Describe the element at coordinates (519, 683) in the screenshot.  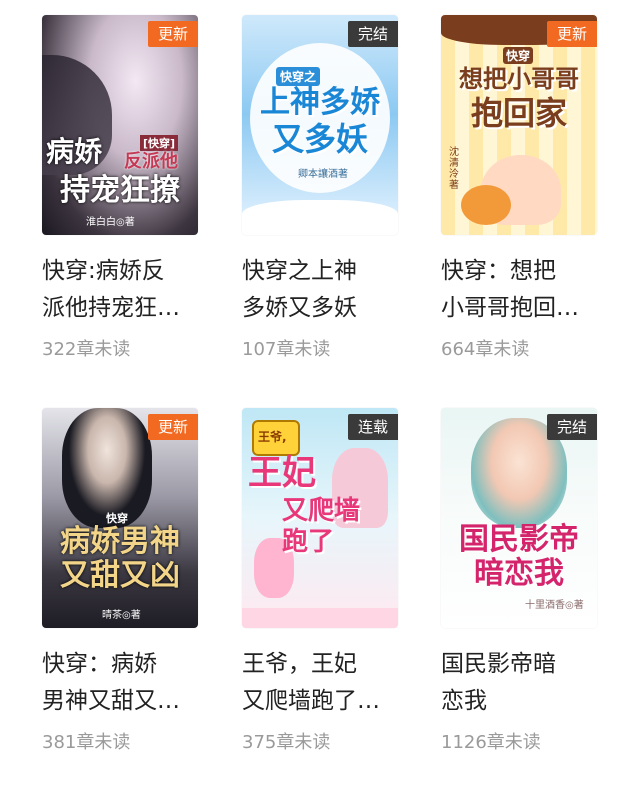
I see `book-title: 国民影帝暗 恋我` at that location.